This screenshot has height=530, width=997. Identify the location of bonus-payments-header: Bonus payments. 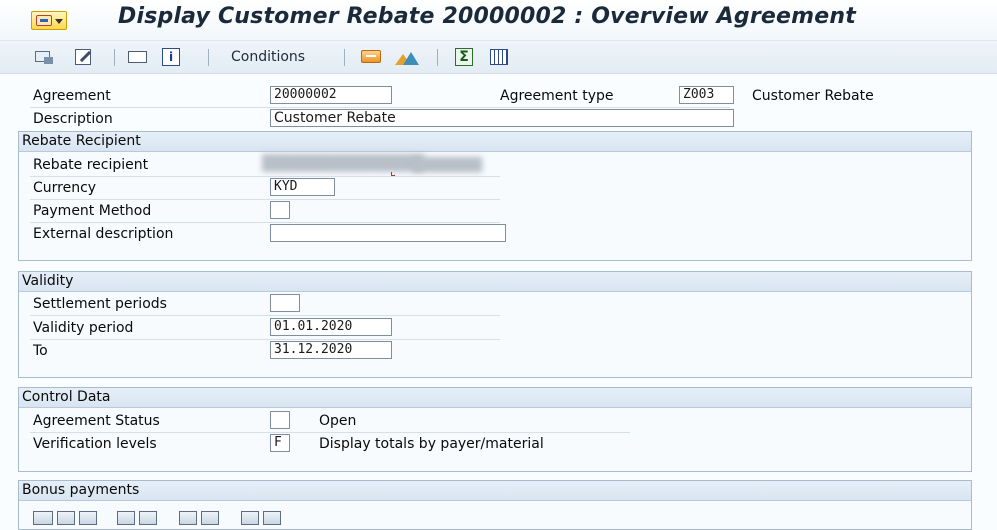
(495, 491).